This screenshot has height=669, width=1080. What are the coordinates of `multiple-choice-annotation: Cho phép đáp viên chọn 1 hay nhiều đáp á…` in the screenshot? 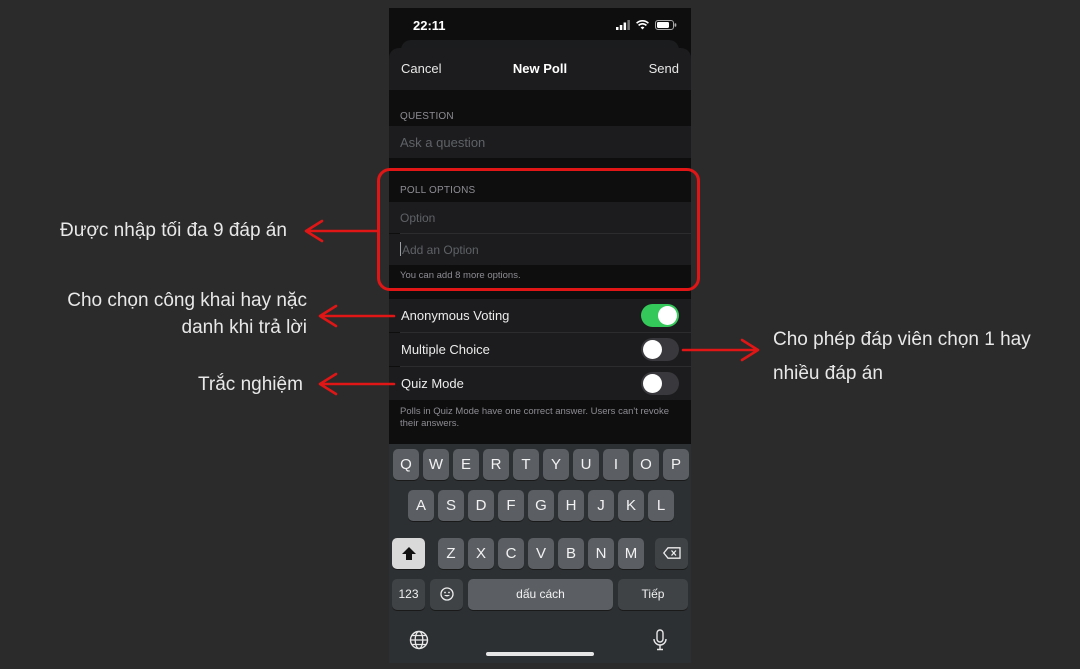 It's located at (902, 357).